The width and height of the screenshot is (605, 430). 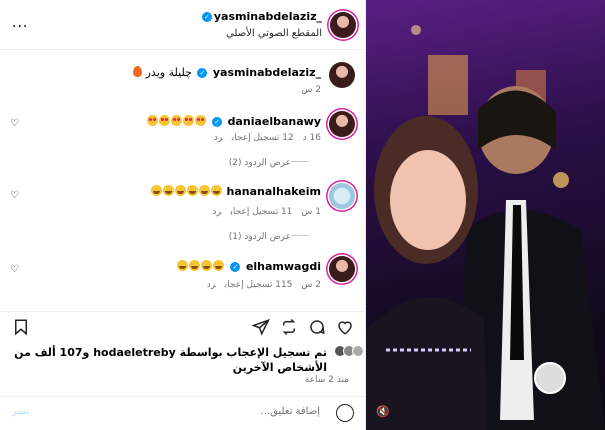 I want to click on comment-time: 1 س, so click(x=311, y=212).